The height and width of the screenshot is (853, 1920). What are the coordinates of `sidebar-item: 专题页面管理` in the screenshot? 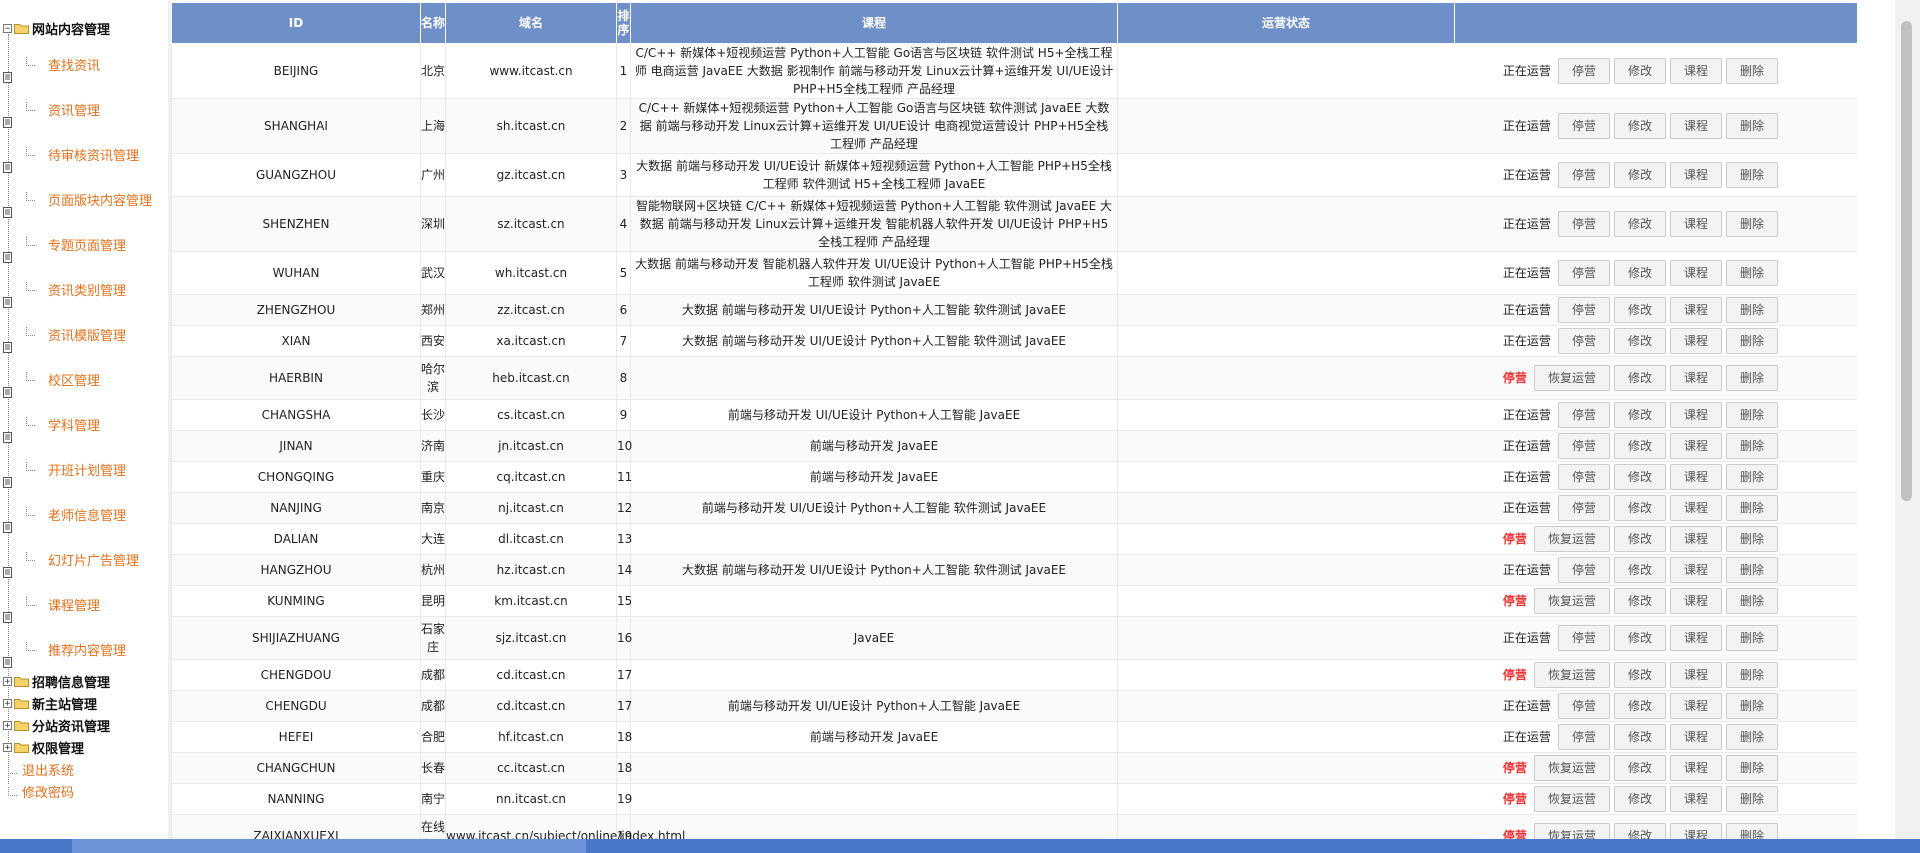 It's located at (87, 244).